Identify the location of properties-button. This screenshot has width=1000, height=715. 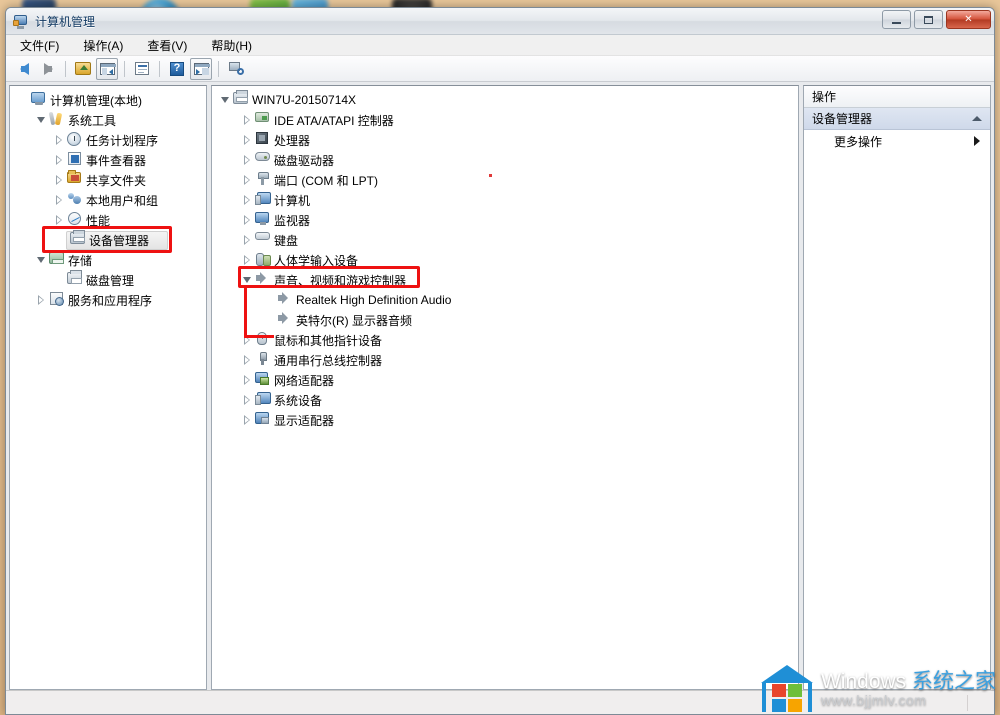
(142, 69).